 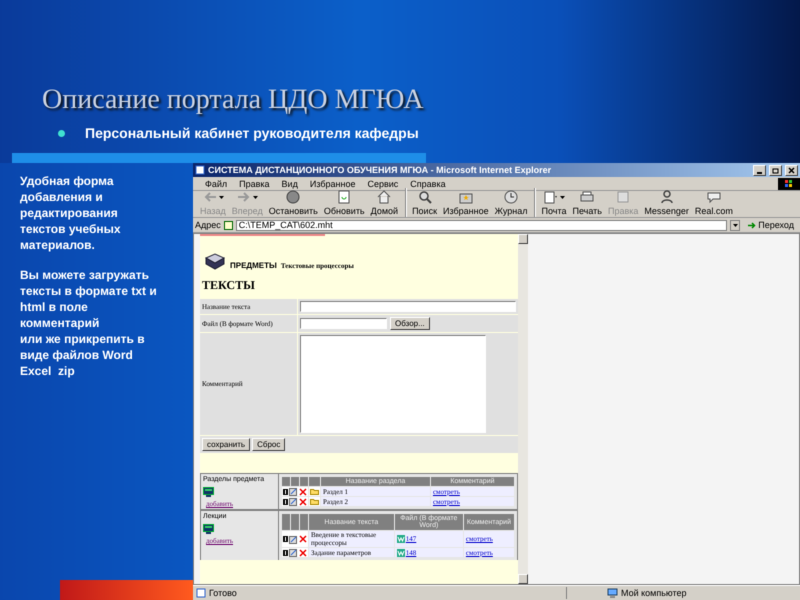 What do you see at coordinates (612, 593) in the screenshot?
I see `computer-icon` at bounding box center [612, 593].